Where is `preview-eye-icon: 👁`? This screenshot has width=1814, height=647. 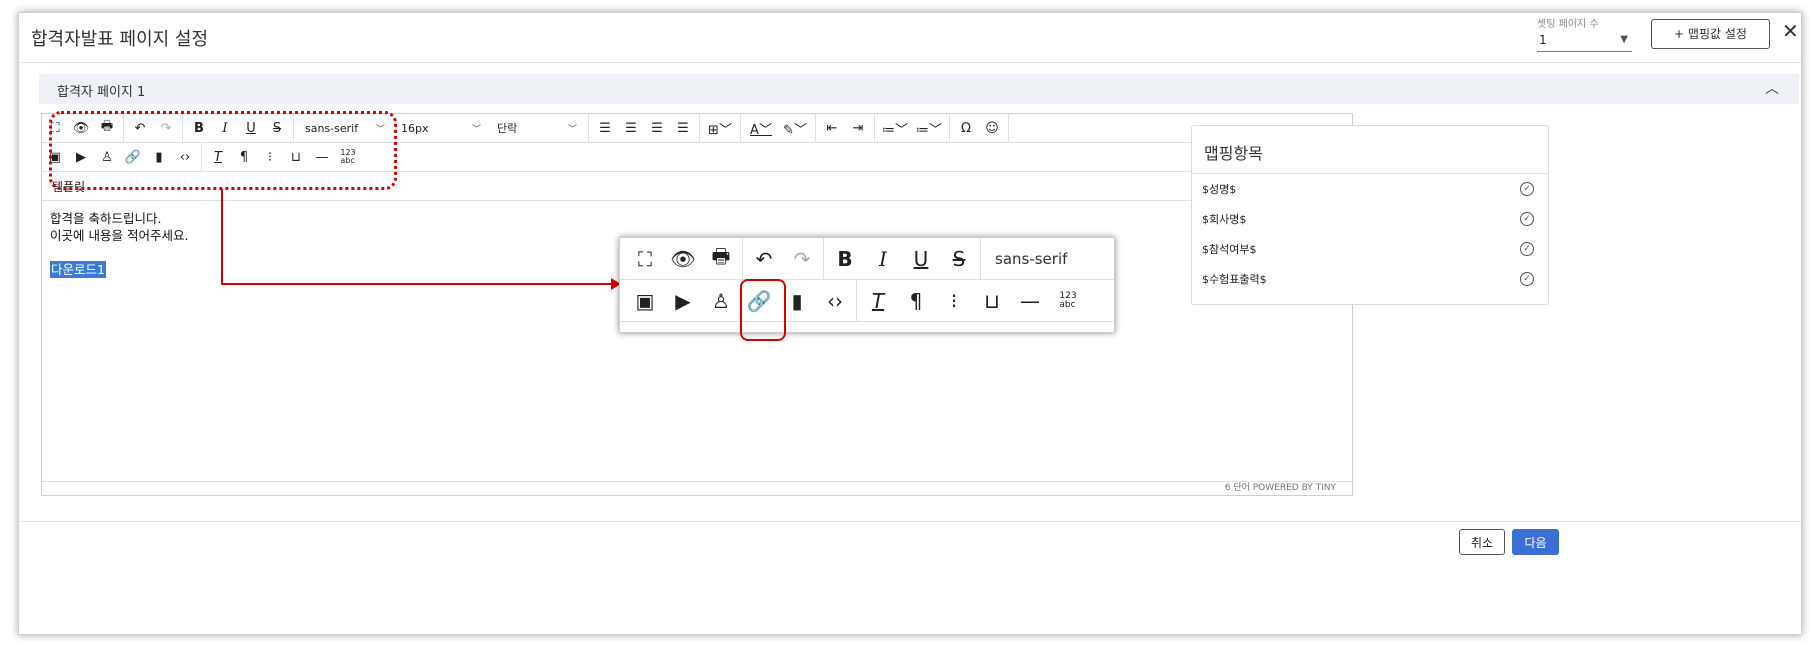 preview-eye-icon: 👁 is located at coordinates (683, 258).